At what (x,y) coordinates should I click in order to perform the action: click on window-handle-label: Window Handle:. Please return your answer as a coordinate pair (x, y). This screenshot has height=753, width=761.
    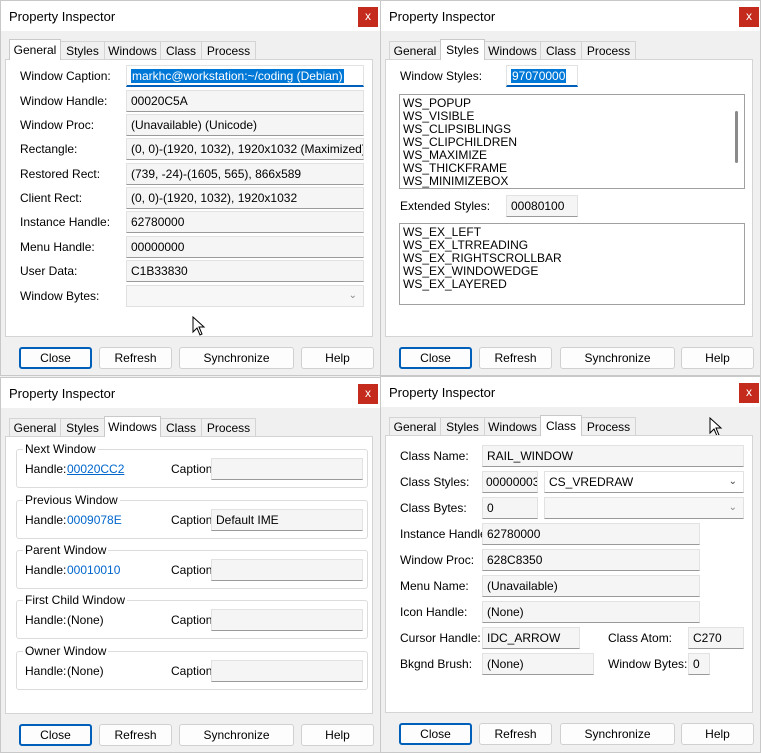
    Looking at the image, I should click on (64, 101).